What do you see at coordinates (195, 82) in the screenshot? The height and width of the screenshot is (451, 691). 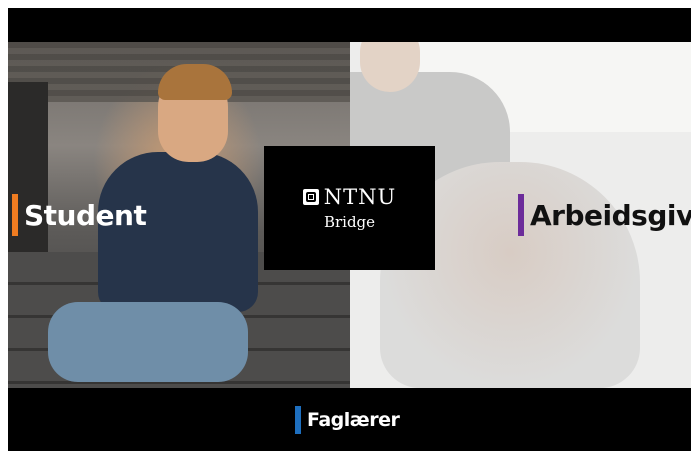 I see `student-figure-hair` at bounding box center [195, 82].